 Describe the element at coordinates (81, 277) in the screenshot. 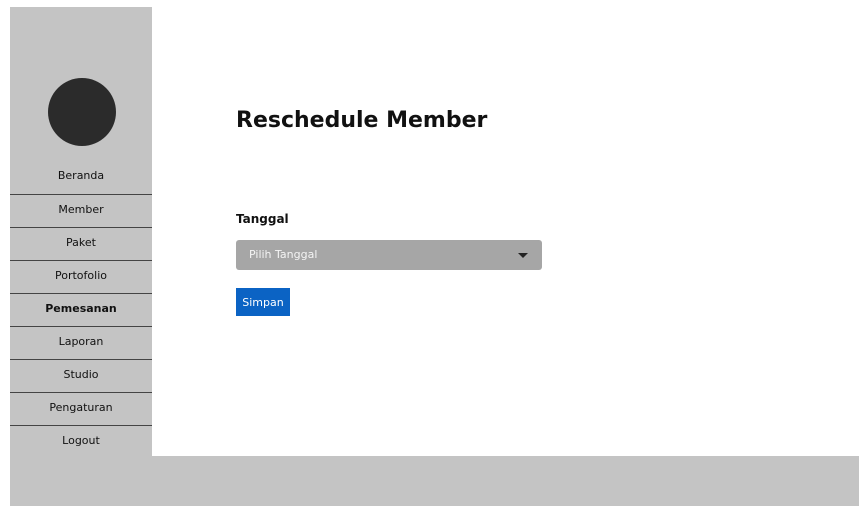

I see `sidebar-item-portofolio: Portofolio` at that location.